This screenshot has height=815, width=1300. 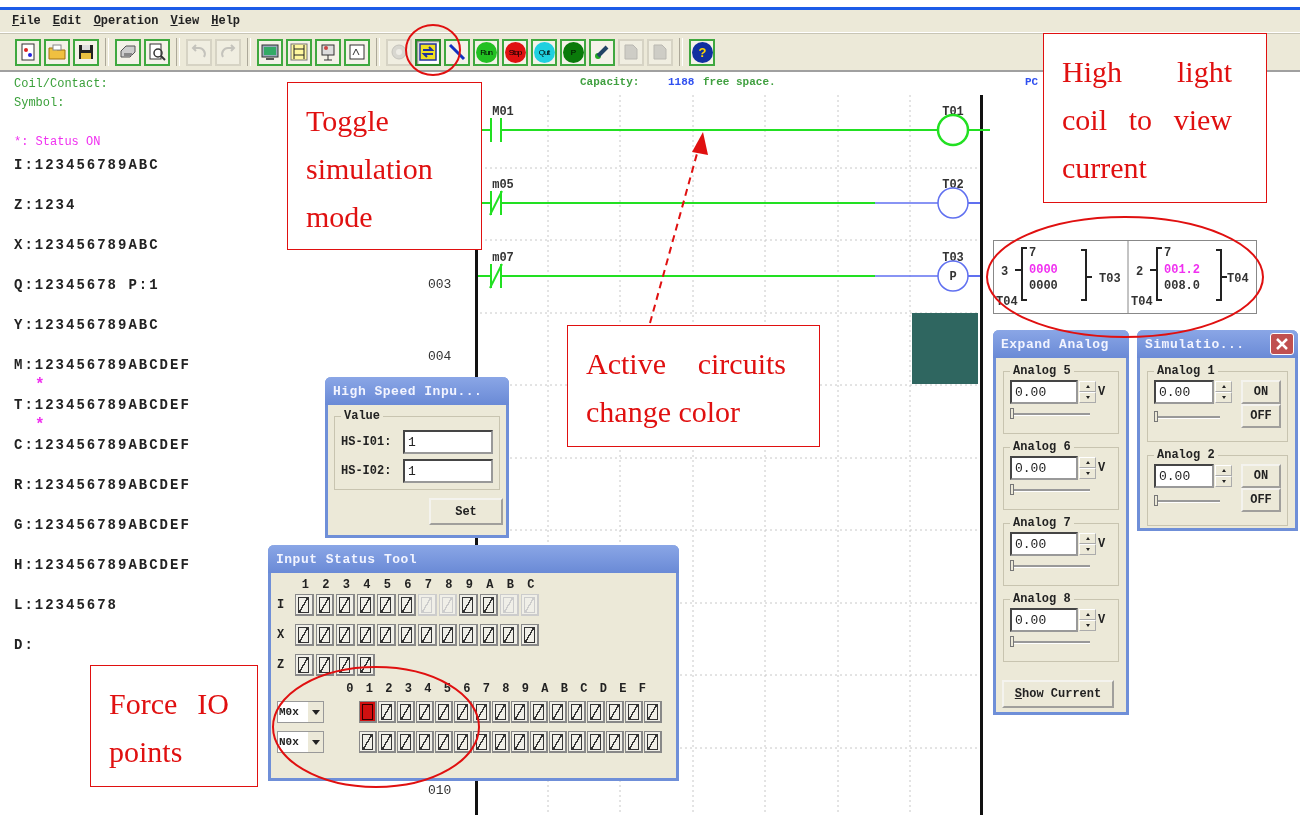 What do you see at coordinates (544, 52) in the screenshot?
I see `quit-button: Quit` at bounding box center [544, 52].